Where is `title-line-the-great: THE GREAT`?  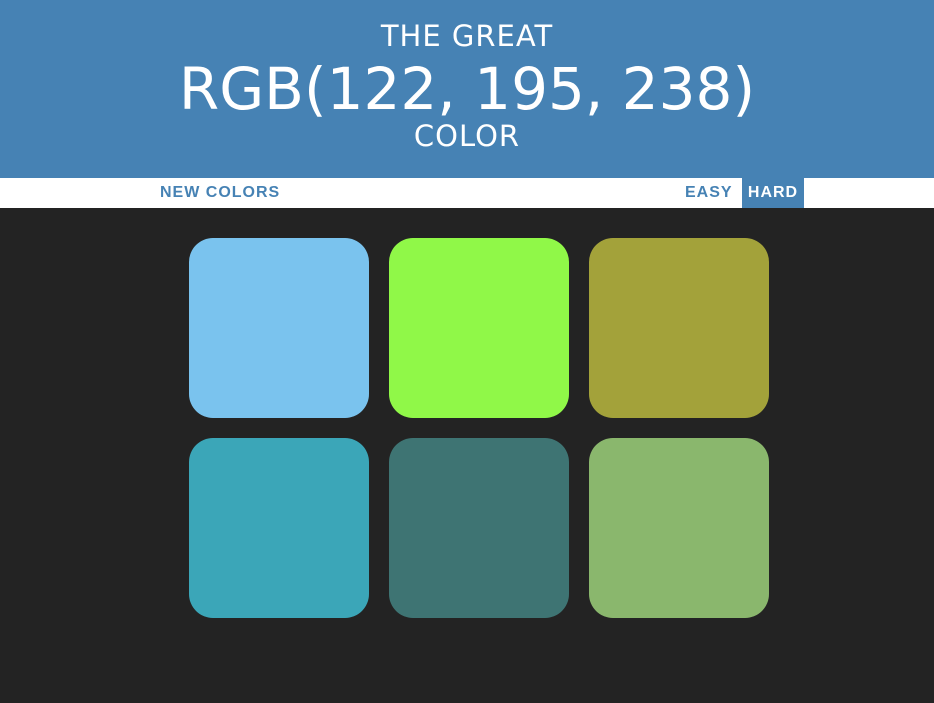
title-line-the-great: THE GREAT is located at coordinates (467, 36).